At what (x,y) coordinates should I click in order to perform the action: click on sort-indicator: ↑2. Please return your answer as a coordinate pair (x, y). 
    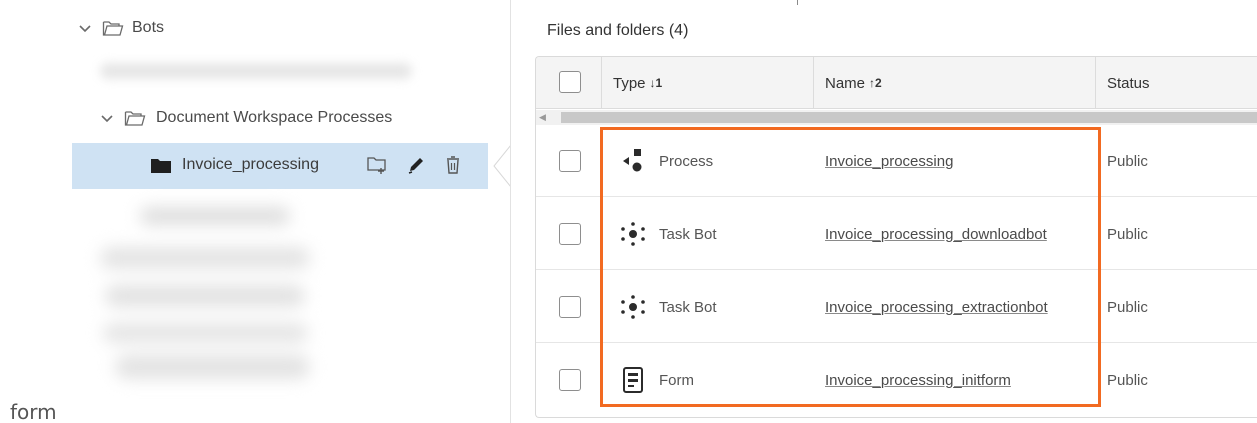
    Looking at the image, I should click on (875, 83).